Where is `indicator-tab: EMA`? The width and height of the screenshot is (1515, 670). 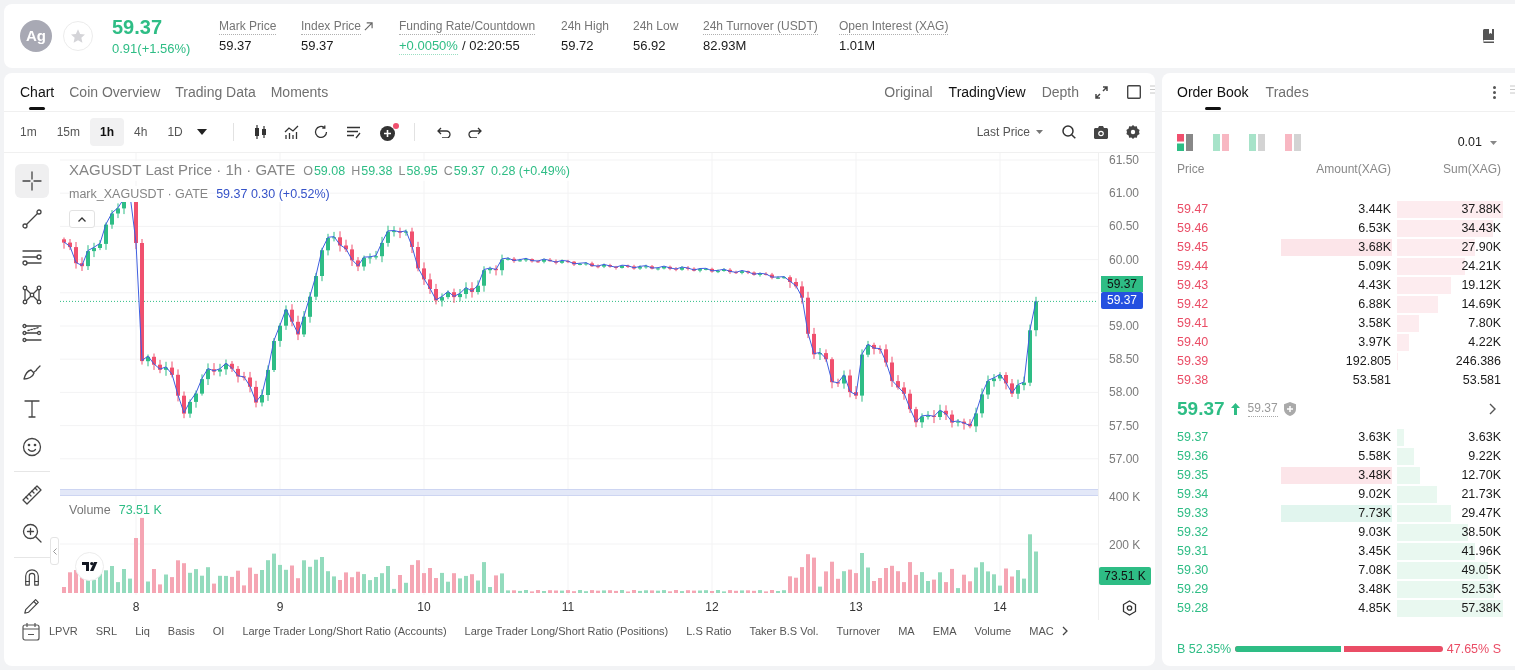
indicator-tab: EMA is located at coordinates (944, 631).